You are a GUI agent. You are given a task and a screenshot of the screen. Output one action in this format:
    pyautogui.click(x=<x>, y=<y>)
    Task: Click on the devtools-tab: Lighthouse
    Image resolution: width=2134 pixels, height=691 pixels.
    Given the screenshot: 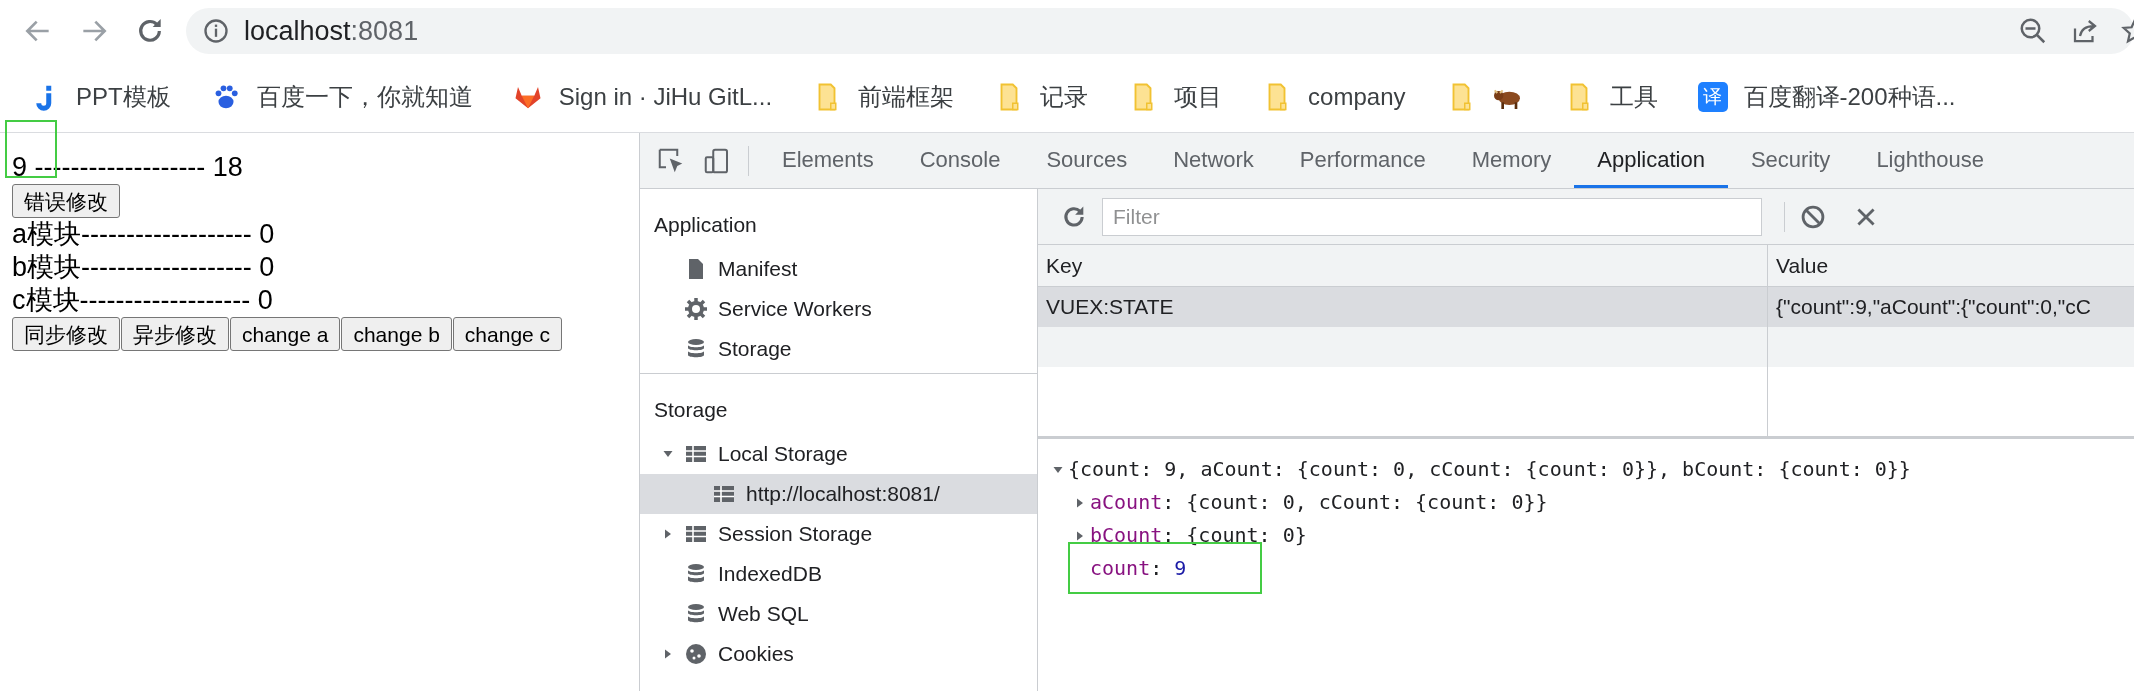 What is the action you would take?
    pyautogui.click(x=1930, y=160)
    